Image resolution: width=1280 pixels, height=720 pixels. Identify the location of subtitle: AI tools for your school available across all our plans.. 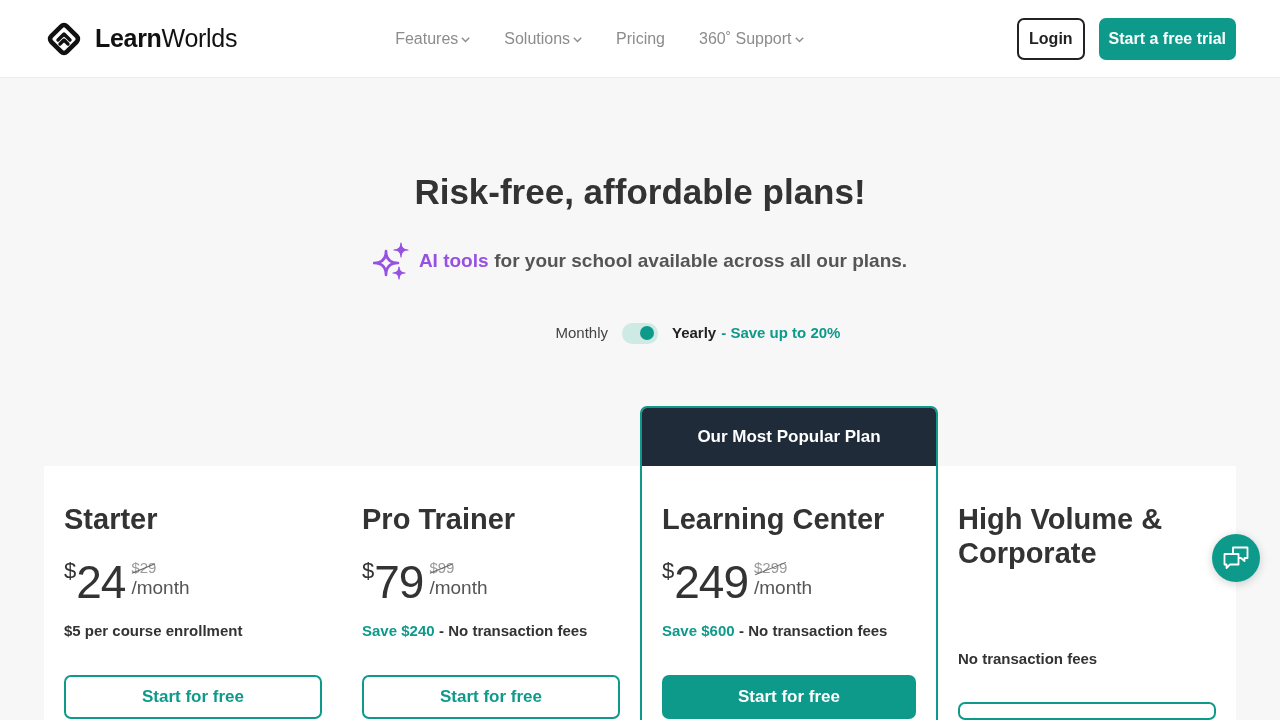
(663, 261).